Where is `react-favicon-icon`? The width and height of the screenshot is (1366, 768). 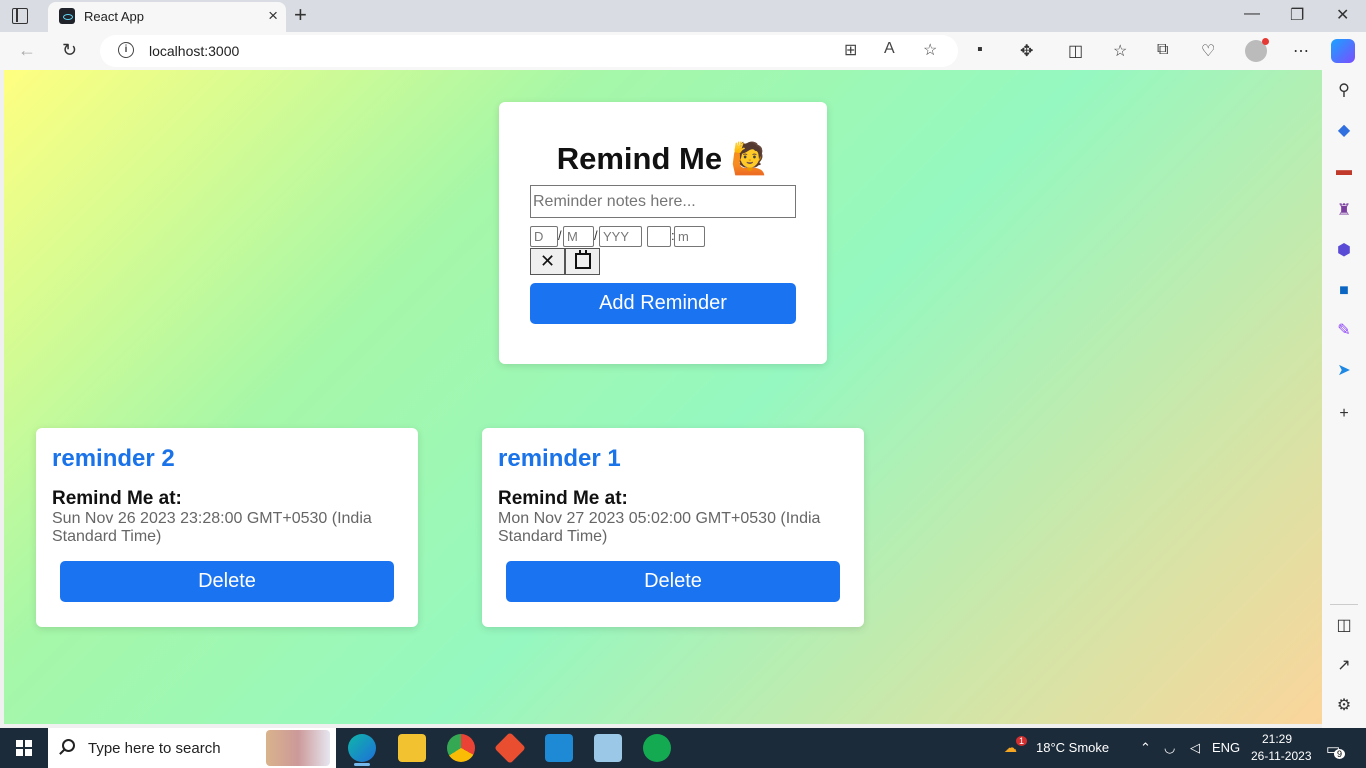
react-favicon-icon is located at coordinates (67, 16).